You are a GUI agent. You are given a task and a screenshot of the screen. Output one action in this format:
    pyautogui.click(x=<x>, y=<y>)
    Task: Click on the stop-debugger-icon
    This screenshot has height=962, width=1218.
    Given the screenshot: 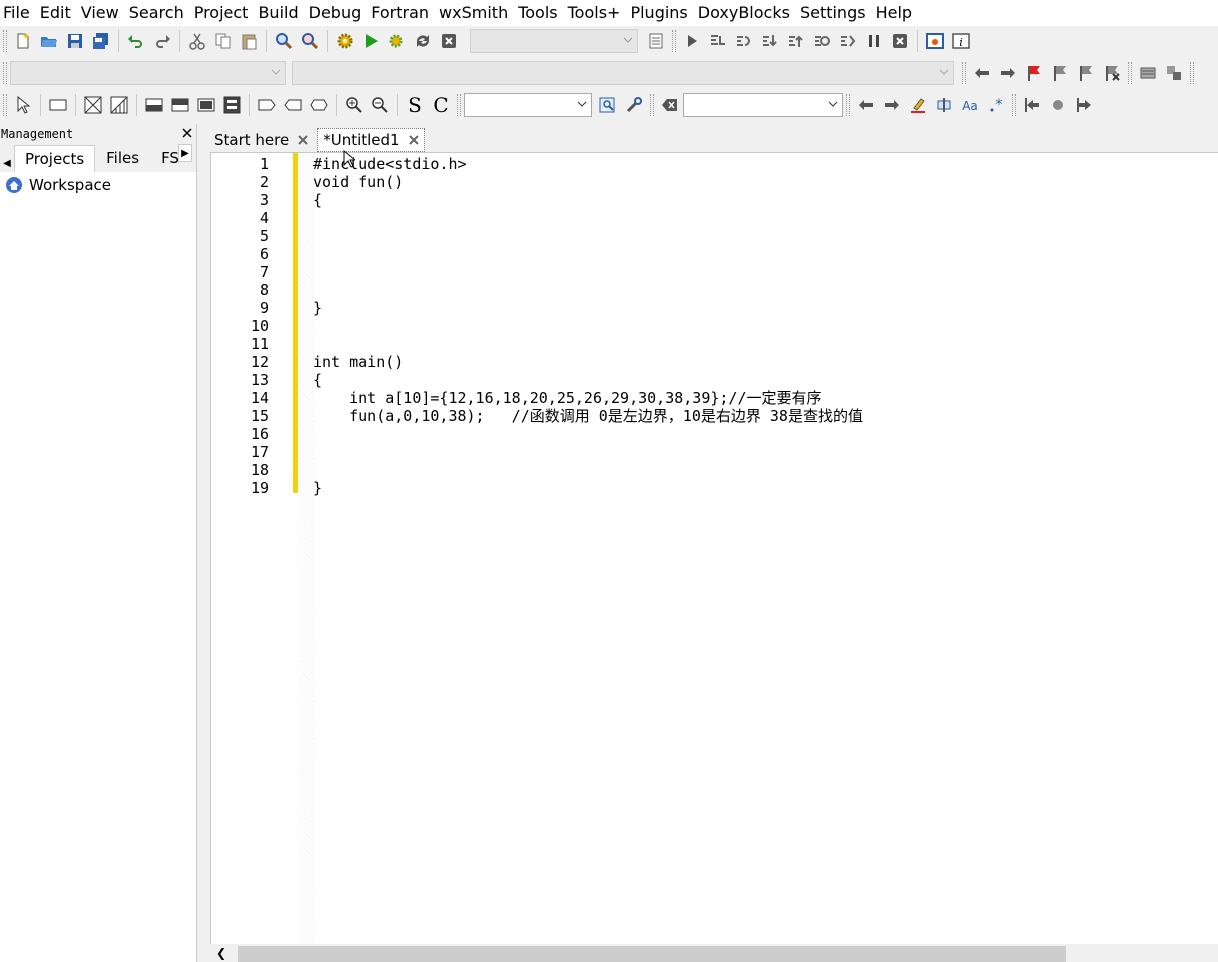 What is the action you would take?
    pyautogui.click(x=900, y=41)
    